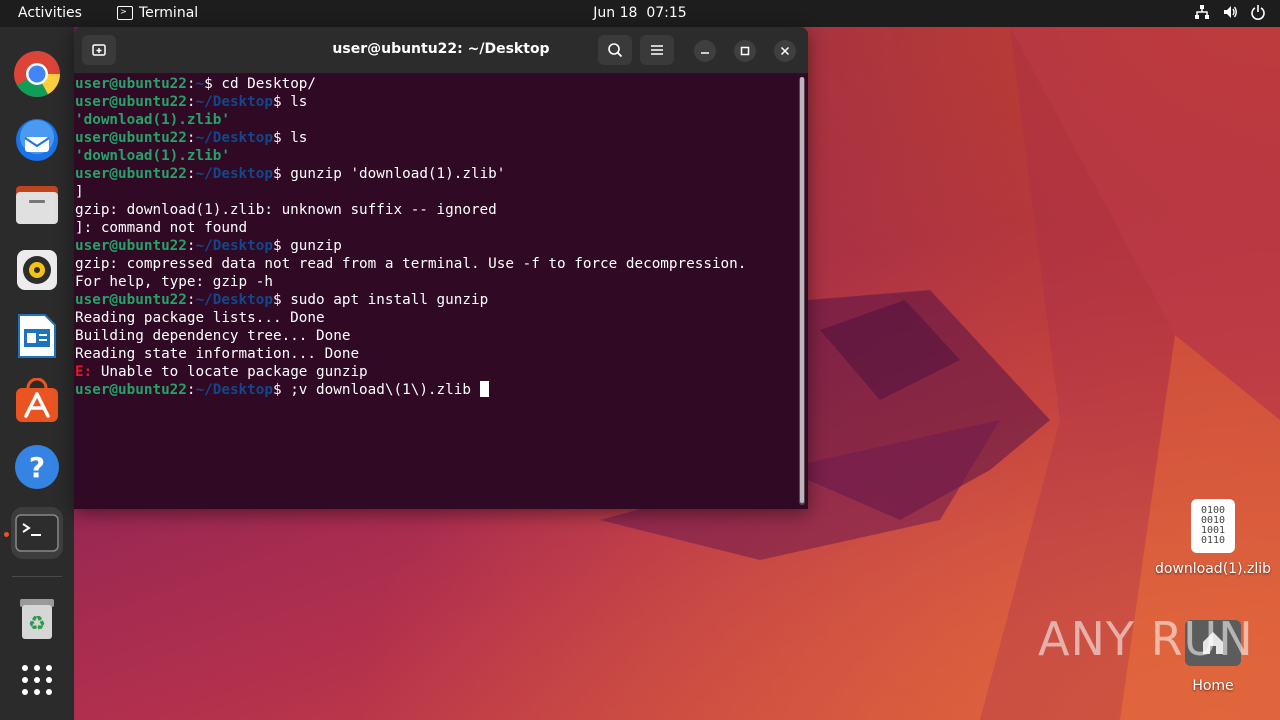 The width and height of the screenshot is (1280, 720). What do you see at coordinates (230, 372) in the screenshot?
I see `terminal-text: Unable to locate package gunzip` at bounding box center [230, 372].